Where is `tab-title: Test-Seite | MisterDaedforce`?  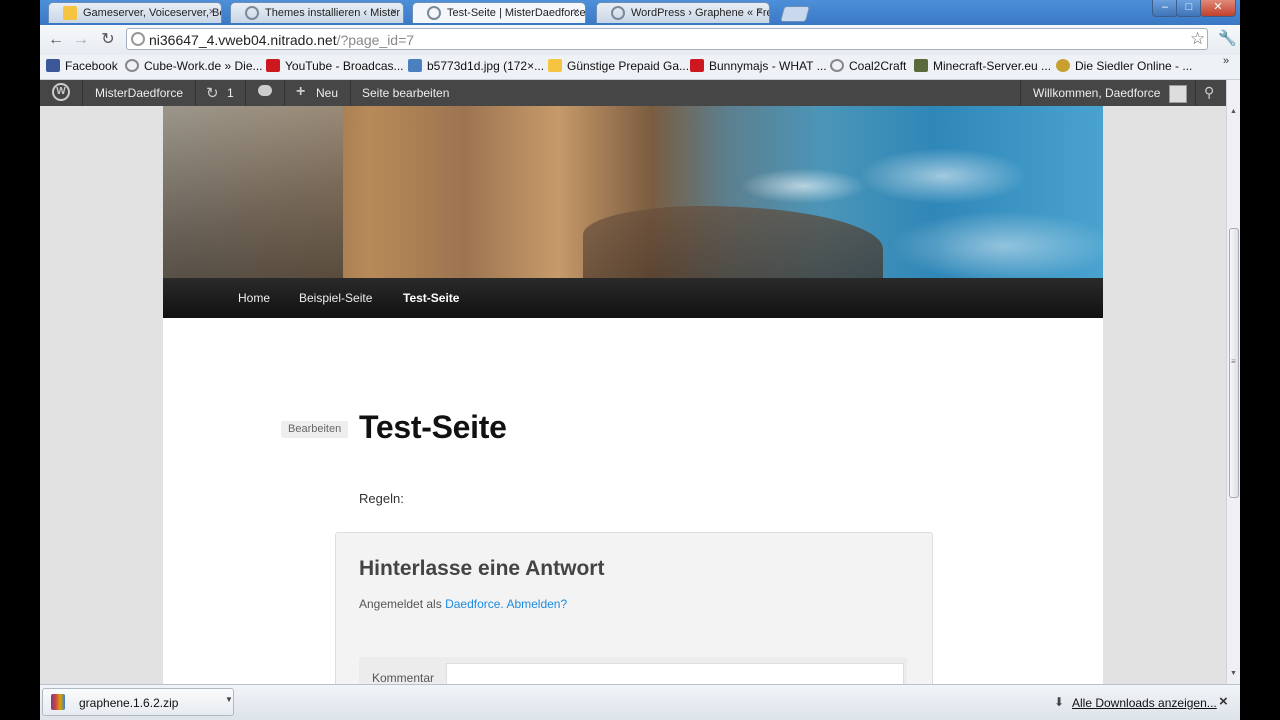 tab-title: Test-Seite | MisterDaedforce is located at coordinates (516, 13).